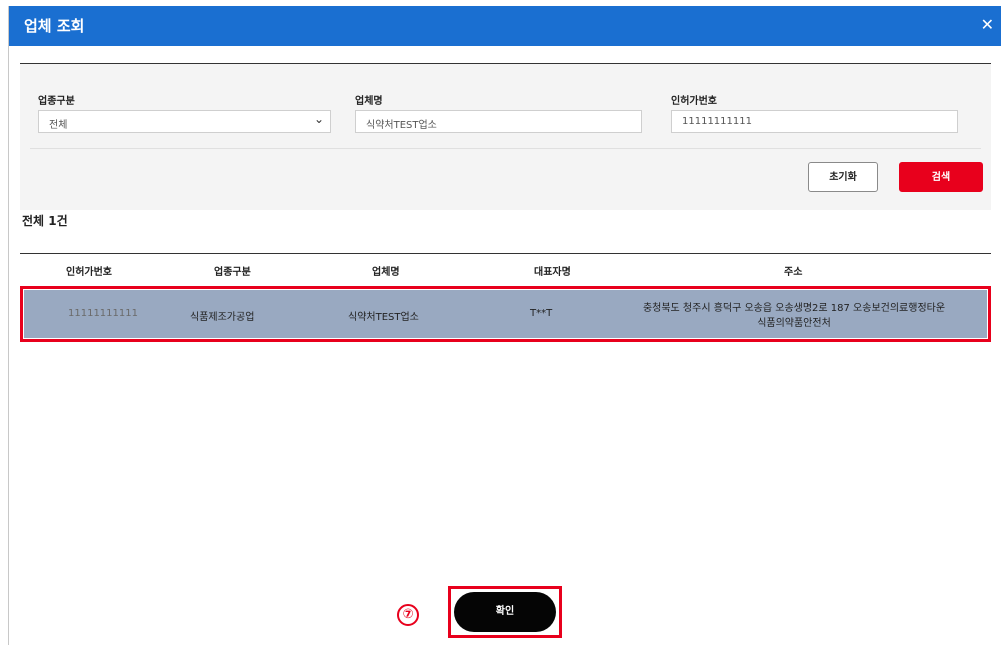 The width and height of the screenshot is (1001, 645). What do you see at coordinates (505, 26) in the screenshot?
I see `dialog-title-bar: 업체 조회 ✕` at bounding box center [505, 26].